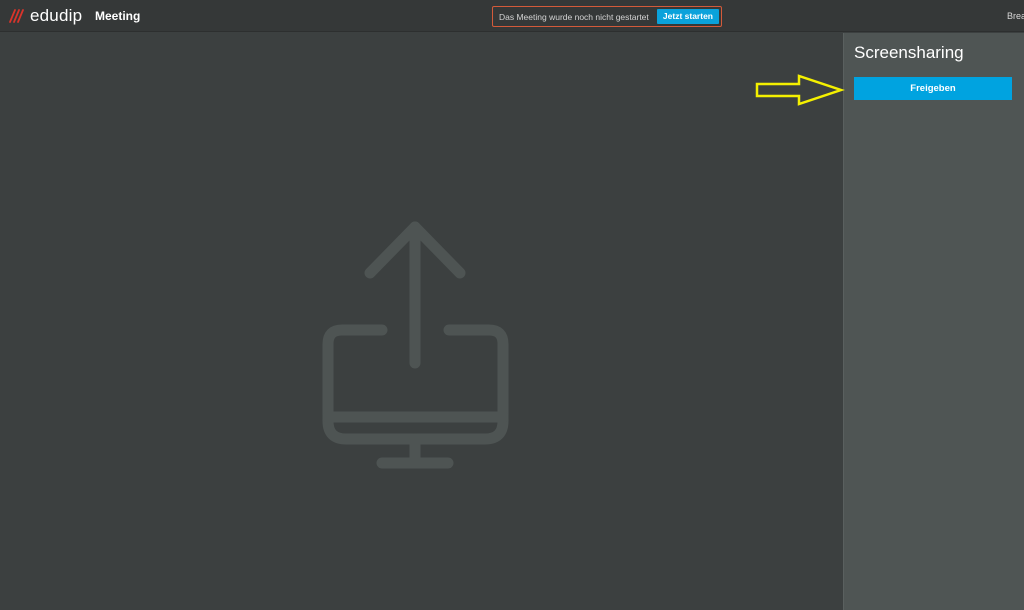 This screenshot has height=610, width=1024. What do you see at coordinates (56, 15) in the screenshot?
I see `logo-text: edudip` at bounding box center [56, 15].